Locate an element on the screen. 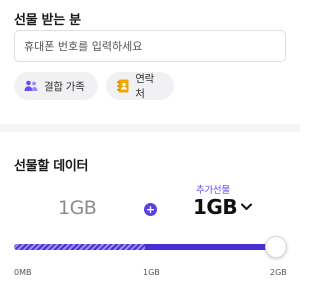  people-icon is located at coordinates (31, 86).